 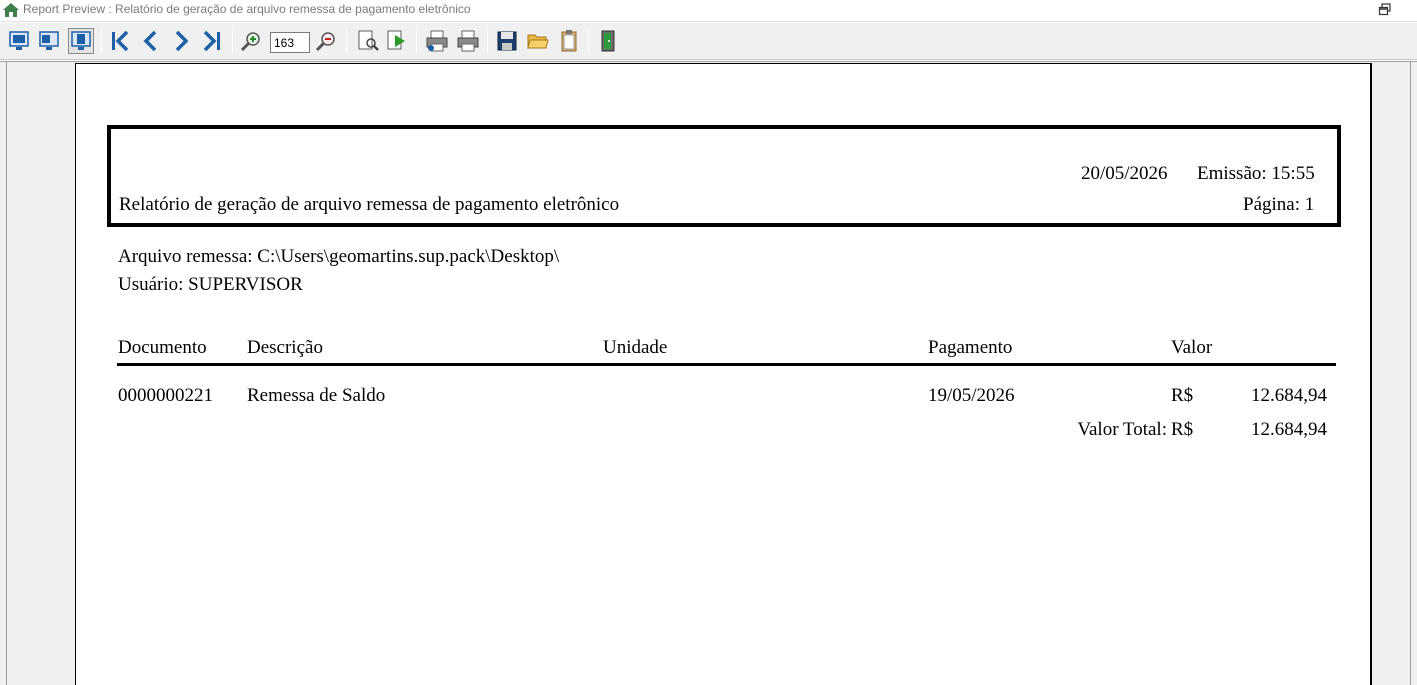 I want to click on exit-button, so click(x=608, y=41).